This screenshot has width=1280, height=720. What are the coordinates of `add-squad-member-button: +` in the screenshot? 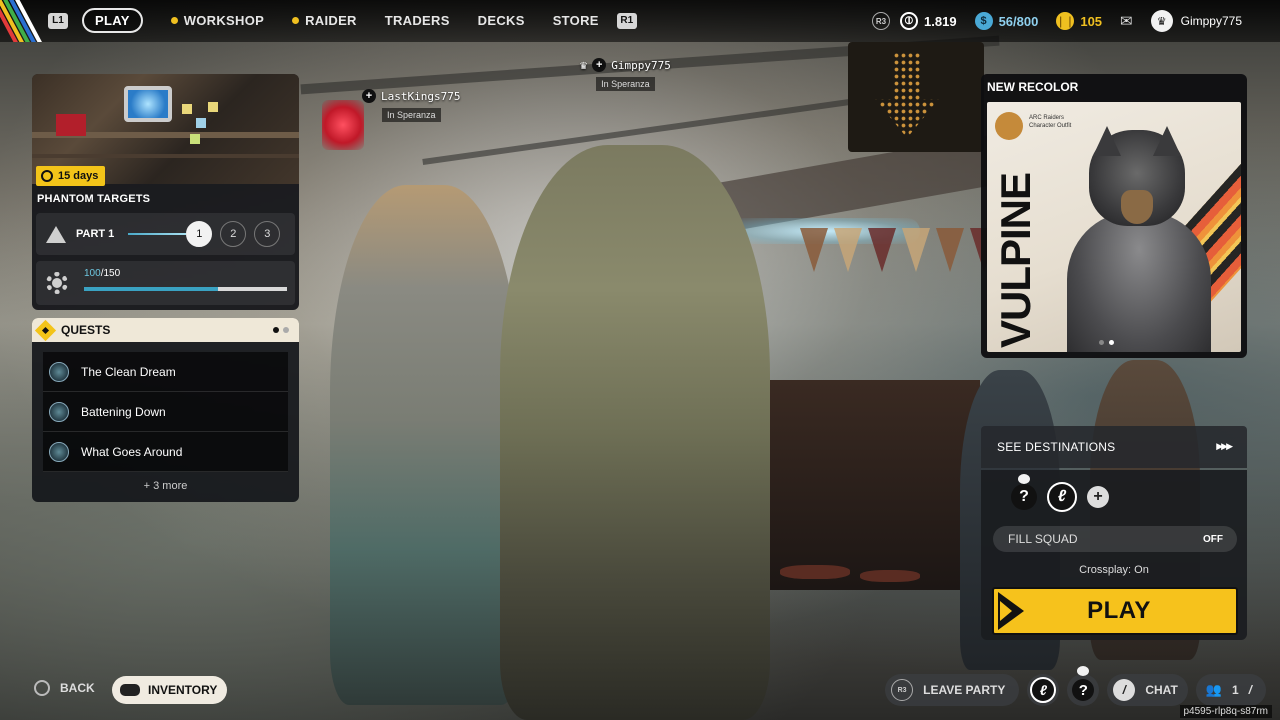 It's located at (1098, 497).